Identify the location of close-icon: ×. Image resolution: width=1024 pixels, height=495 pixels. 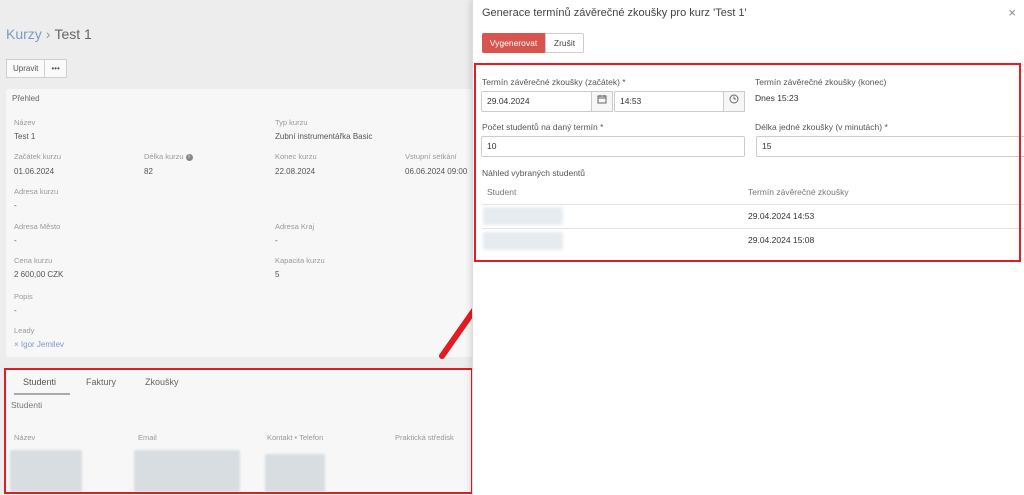
(1012, 12).